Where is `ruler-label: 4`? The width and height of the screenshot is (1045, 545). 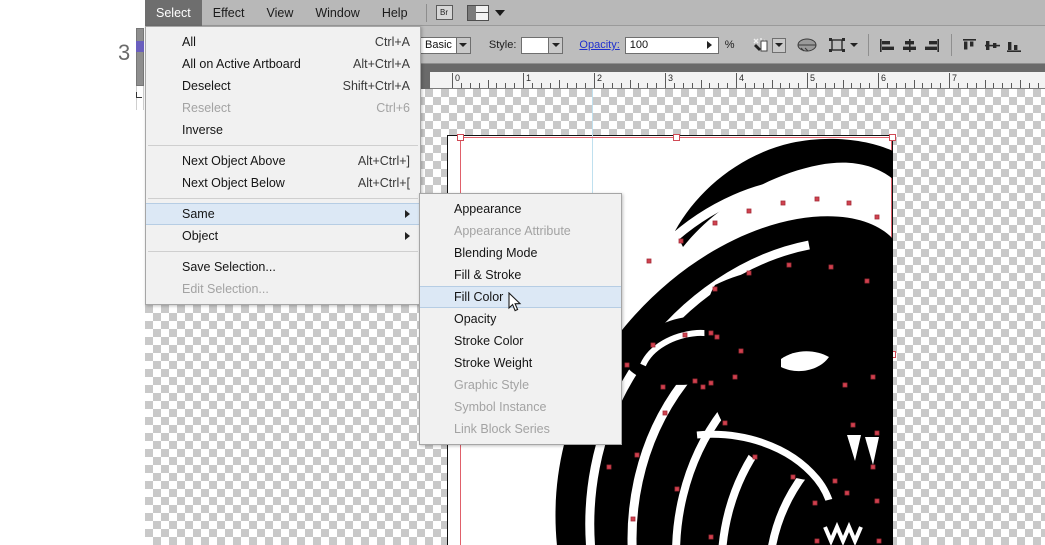 ruler-label: 4 is located at coordinates (742, 78).